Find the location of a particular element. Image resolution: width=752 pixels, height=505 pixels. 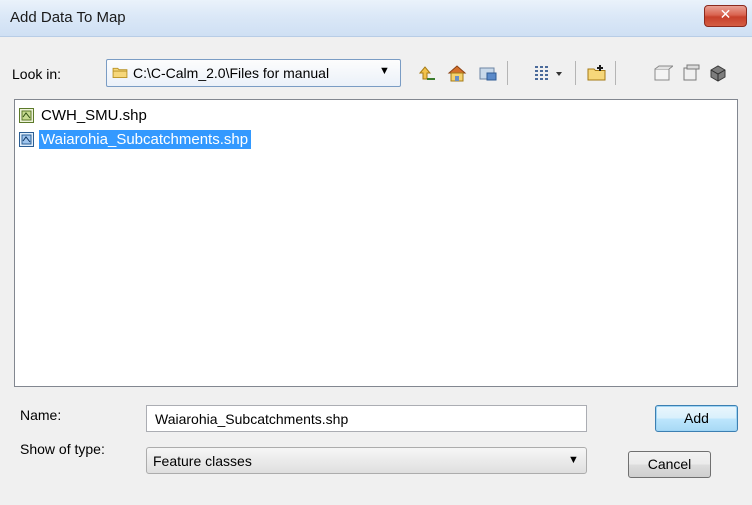

file-name: CWH_SMU.shp is located at coordinates (94, 115).